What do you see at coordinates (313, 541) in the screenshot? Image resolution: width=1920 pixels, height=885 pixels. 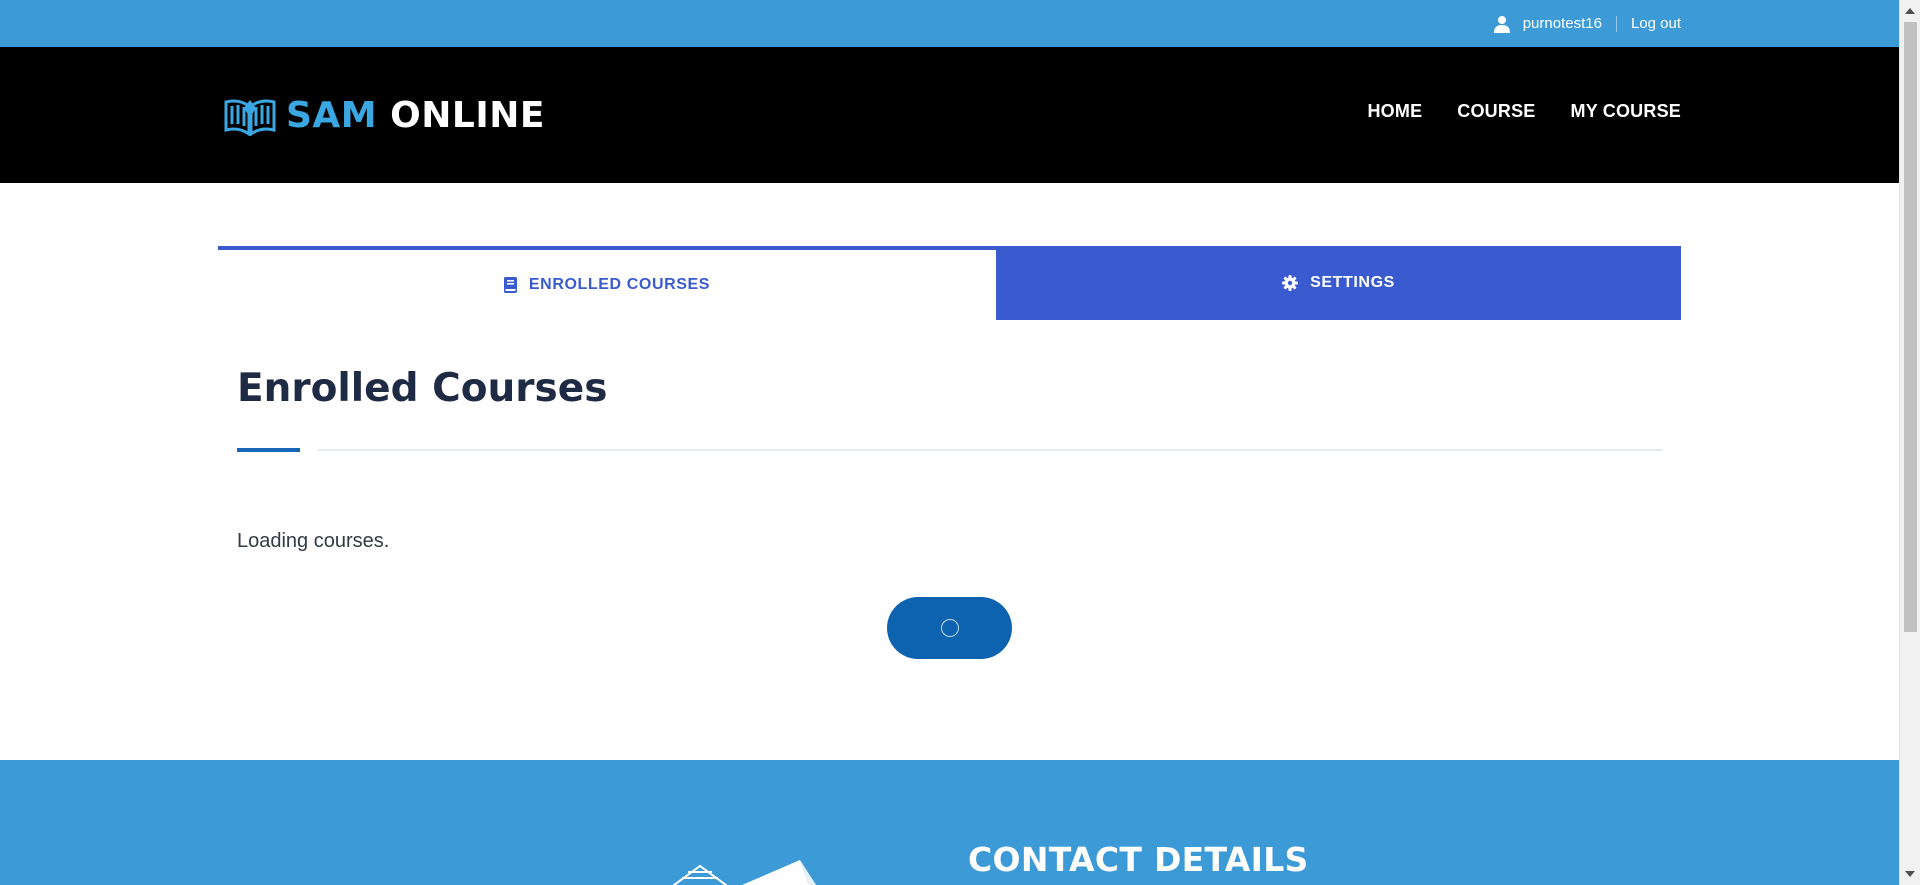 I see `loading-message: Loading courses.` at bounding box center [313, 541].